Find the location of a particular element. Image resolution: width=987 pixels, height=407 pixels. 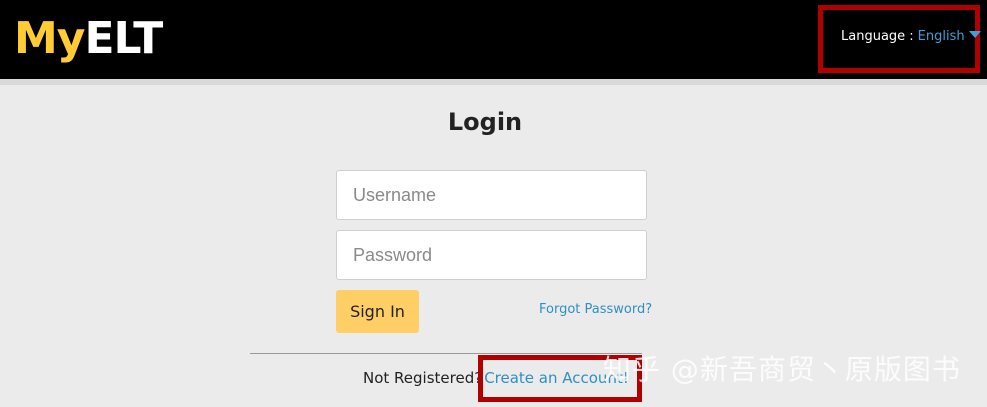

logo-elt: ELT is located at coordinates (123, 38).